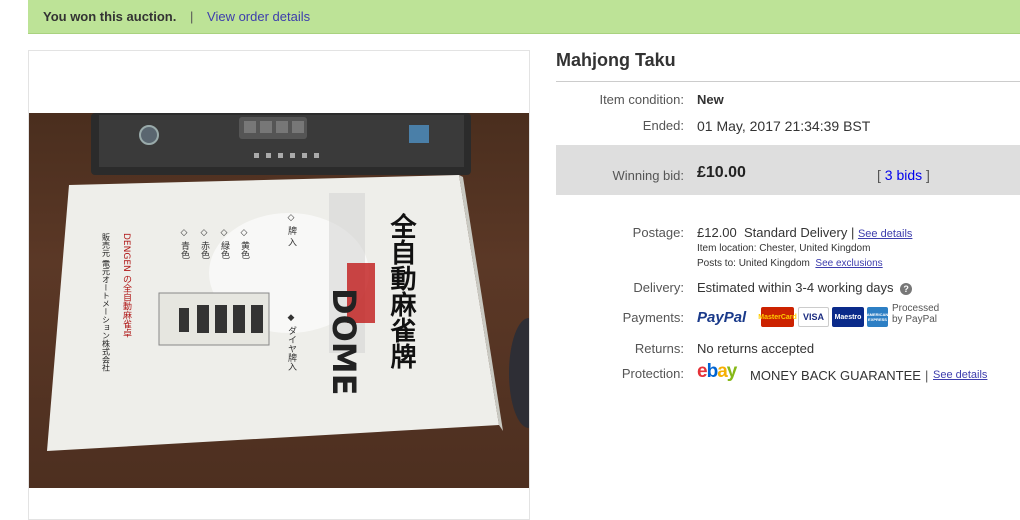 This screenshot has height=520, width=1020. Describe the element at coordinates (848, 263) in the screenshot. I see `see-exclusions-link: See exclusions` at that location.